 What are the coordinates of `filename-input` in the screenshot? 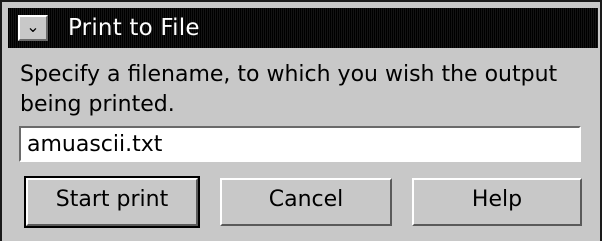 It's located at (300, 144).